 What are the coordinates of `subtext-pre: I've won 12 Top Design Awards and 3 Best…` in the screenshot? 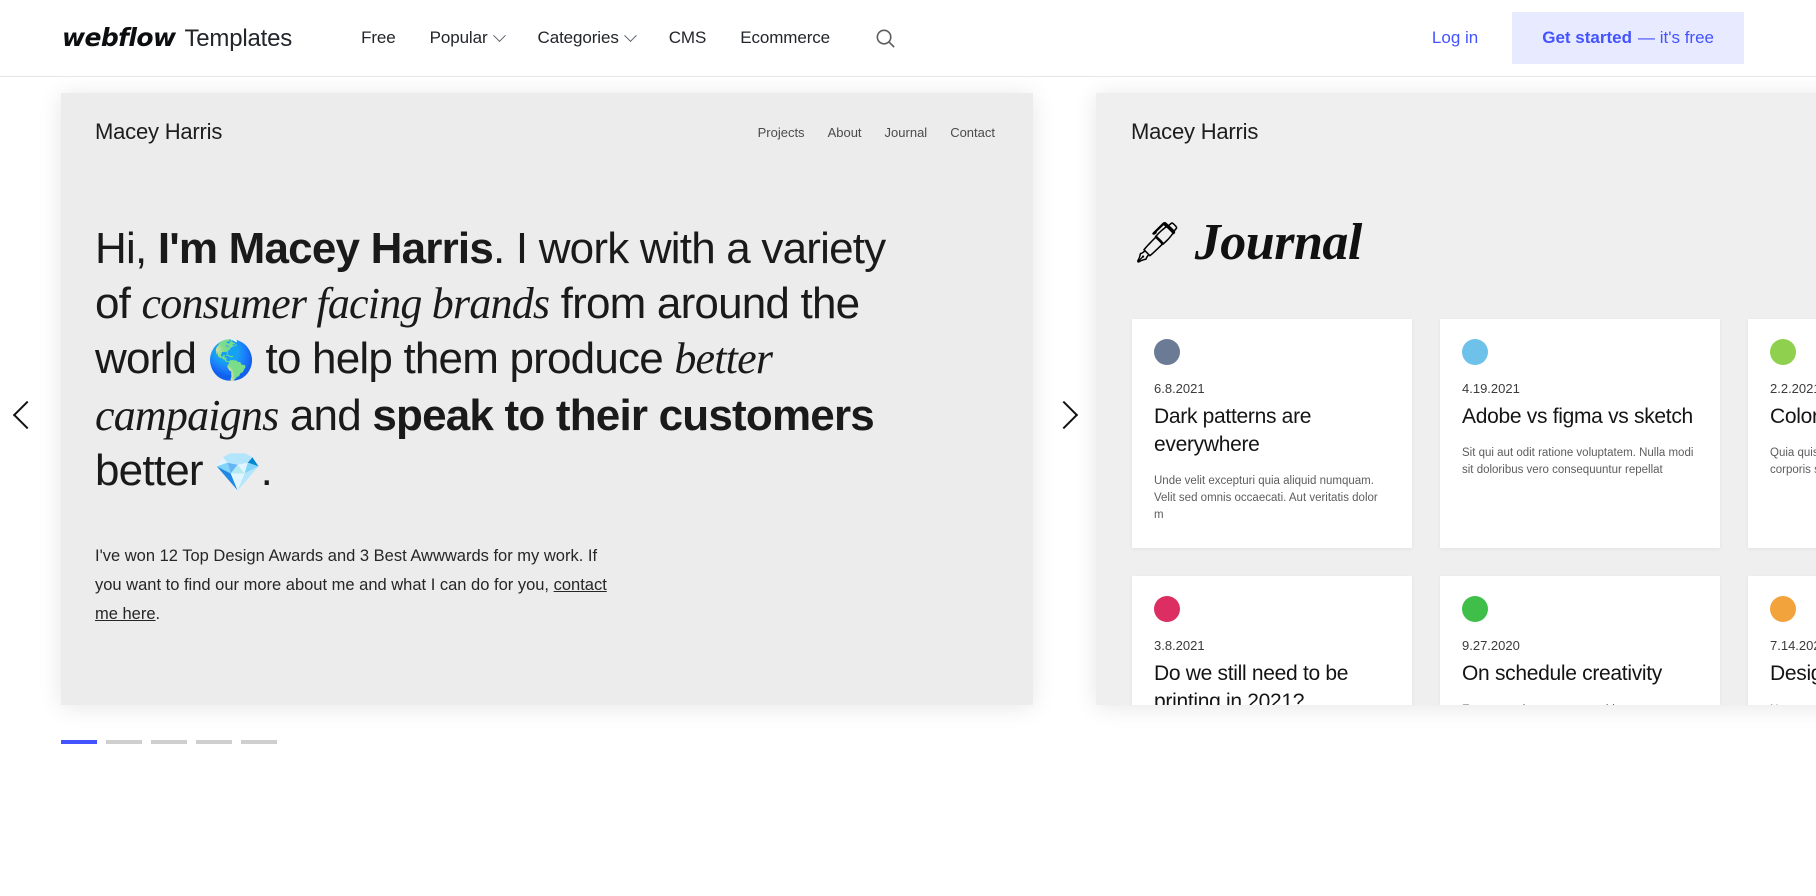 It's located at (346, 570).